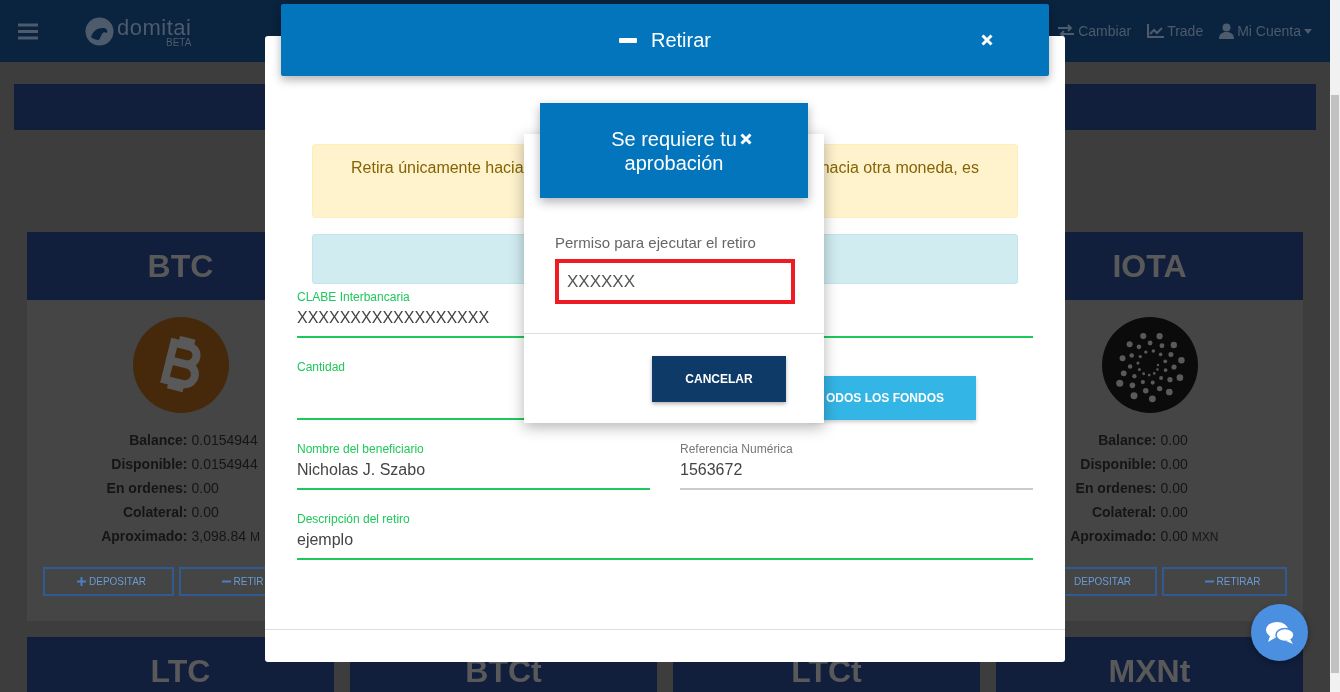  What do you see at coordinates (665, 536) in the screenshot?
I see `text-field: Descripción del retiro ejemplo` at bounding box center [665, 536].